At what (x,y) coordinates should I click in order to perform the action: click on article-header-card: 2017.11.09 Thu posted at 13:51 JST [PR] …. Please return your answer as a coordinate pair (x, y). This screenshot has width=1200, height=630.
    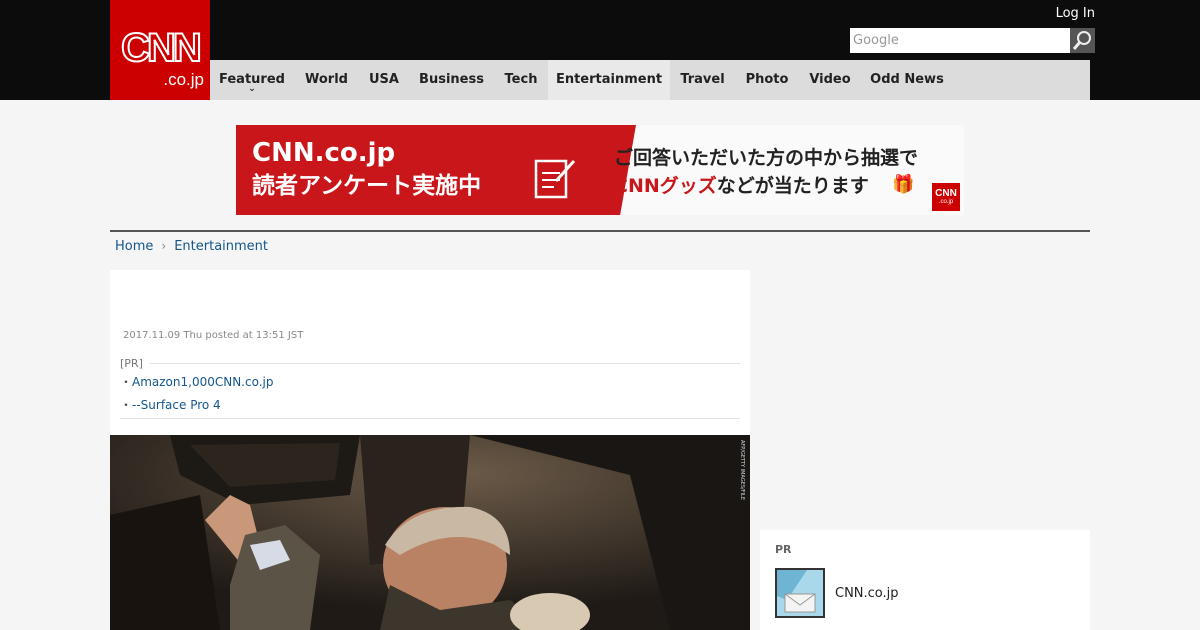
    Looking at the image, I should click on (430, 352).